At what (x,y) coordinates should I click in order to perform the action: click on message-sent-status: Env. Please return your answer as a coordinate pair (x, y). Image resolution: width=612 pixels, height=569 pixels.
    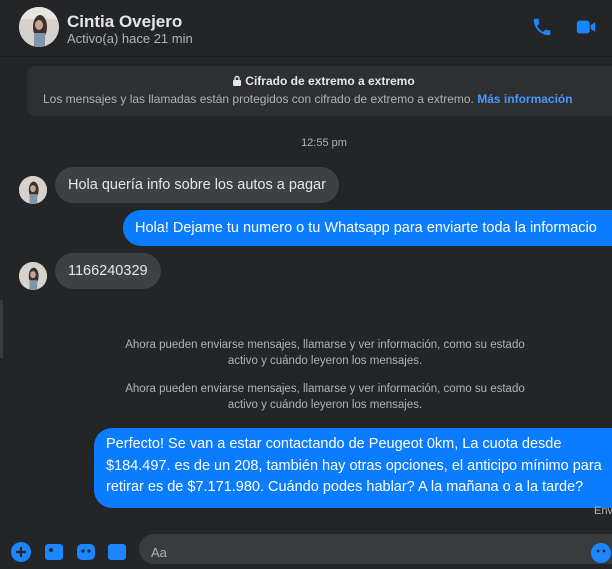
    Looking at the image, I should click on (603, 511).